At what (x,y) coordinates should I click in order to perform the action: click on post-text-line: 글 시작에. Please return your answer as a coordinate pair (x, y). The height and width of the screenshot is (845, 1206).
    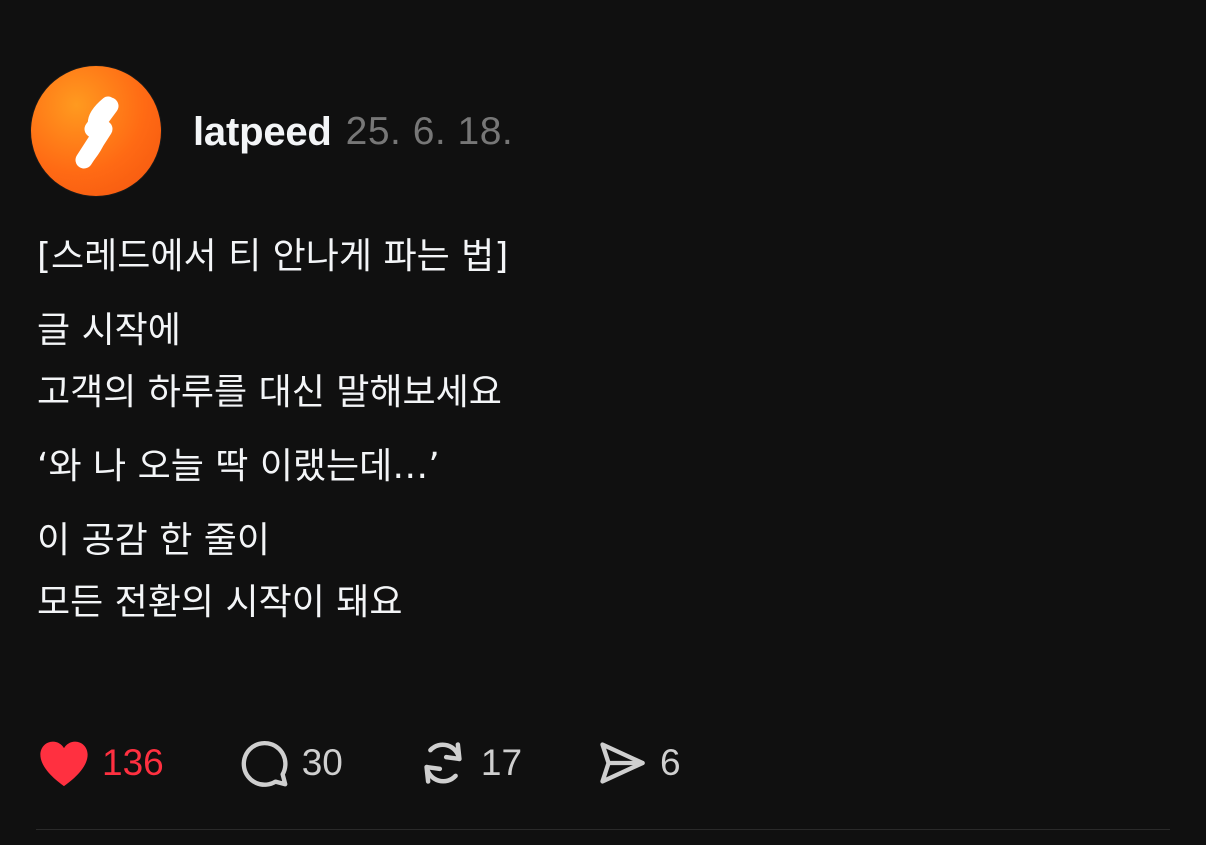
    Looking at the image, I should click on (109, 330).